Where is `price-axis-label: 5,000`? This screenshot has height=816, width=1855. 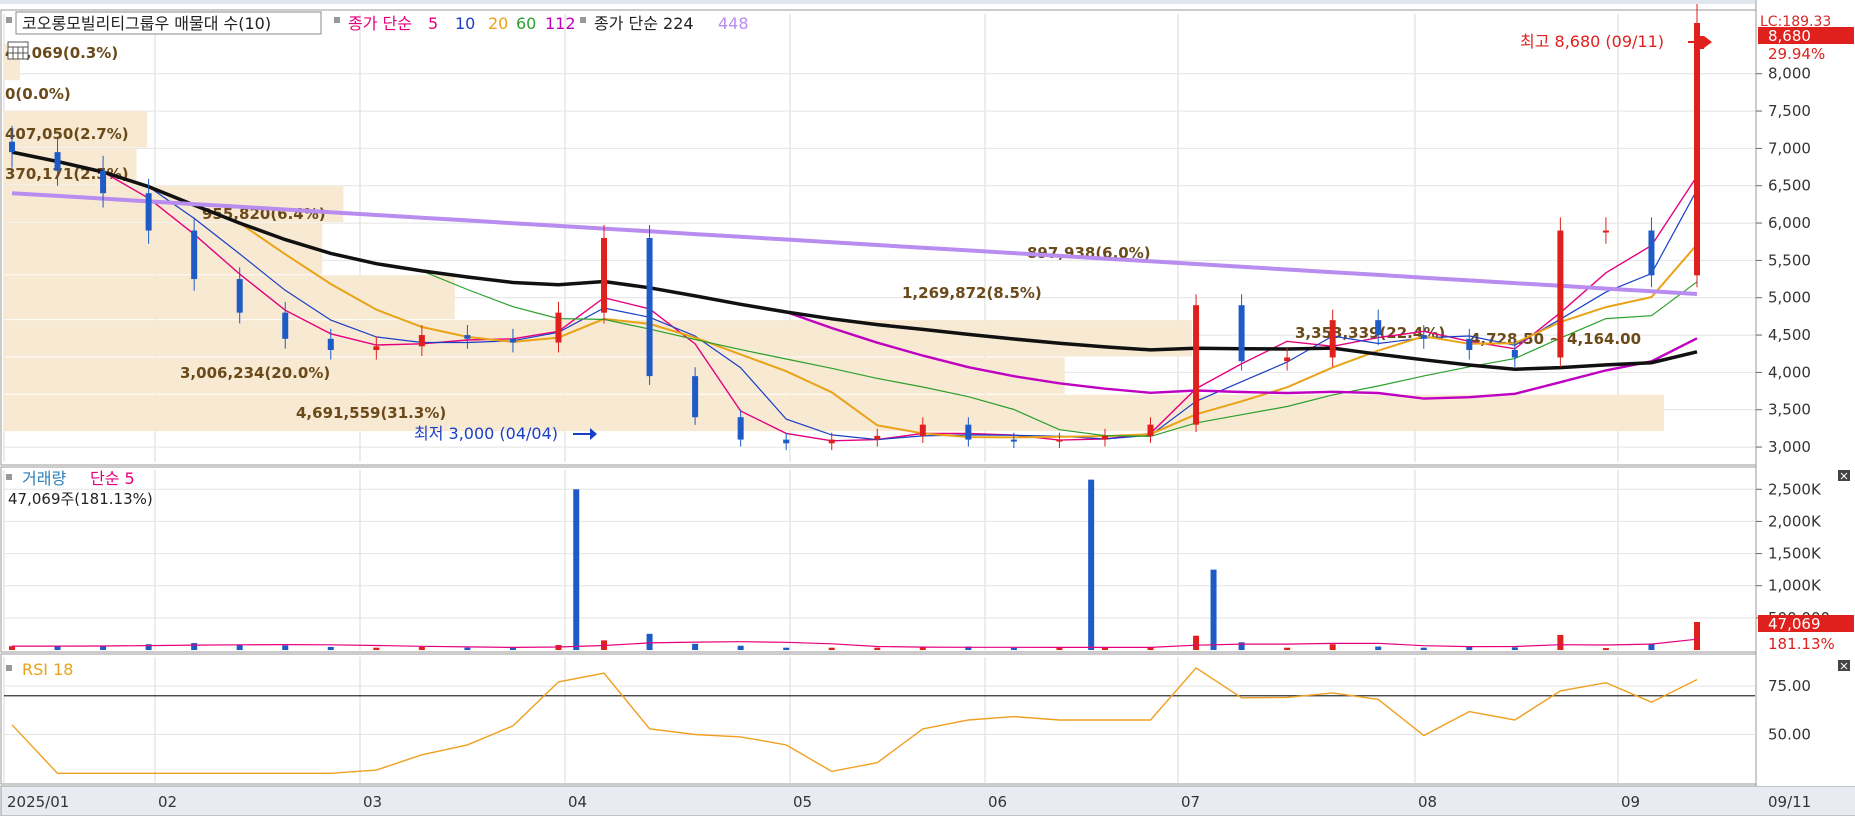 price-axis-label: 5,000 is located at coordinates (1789, 298).